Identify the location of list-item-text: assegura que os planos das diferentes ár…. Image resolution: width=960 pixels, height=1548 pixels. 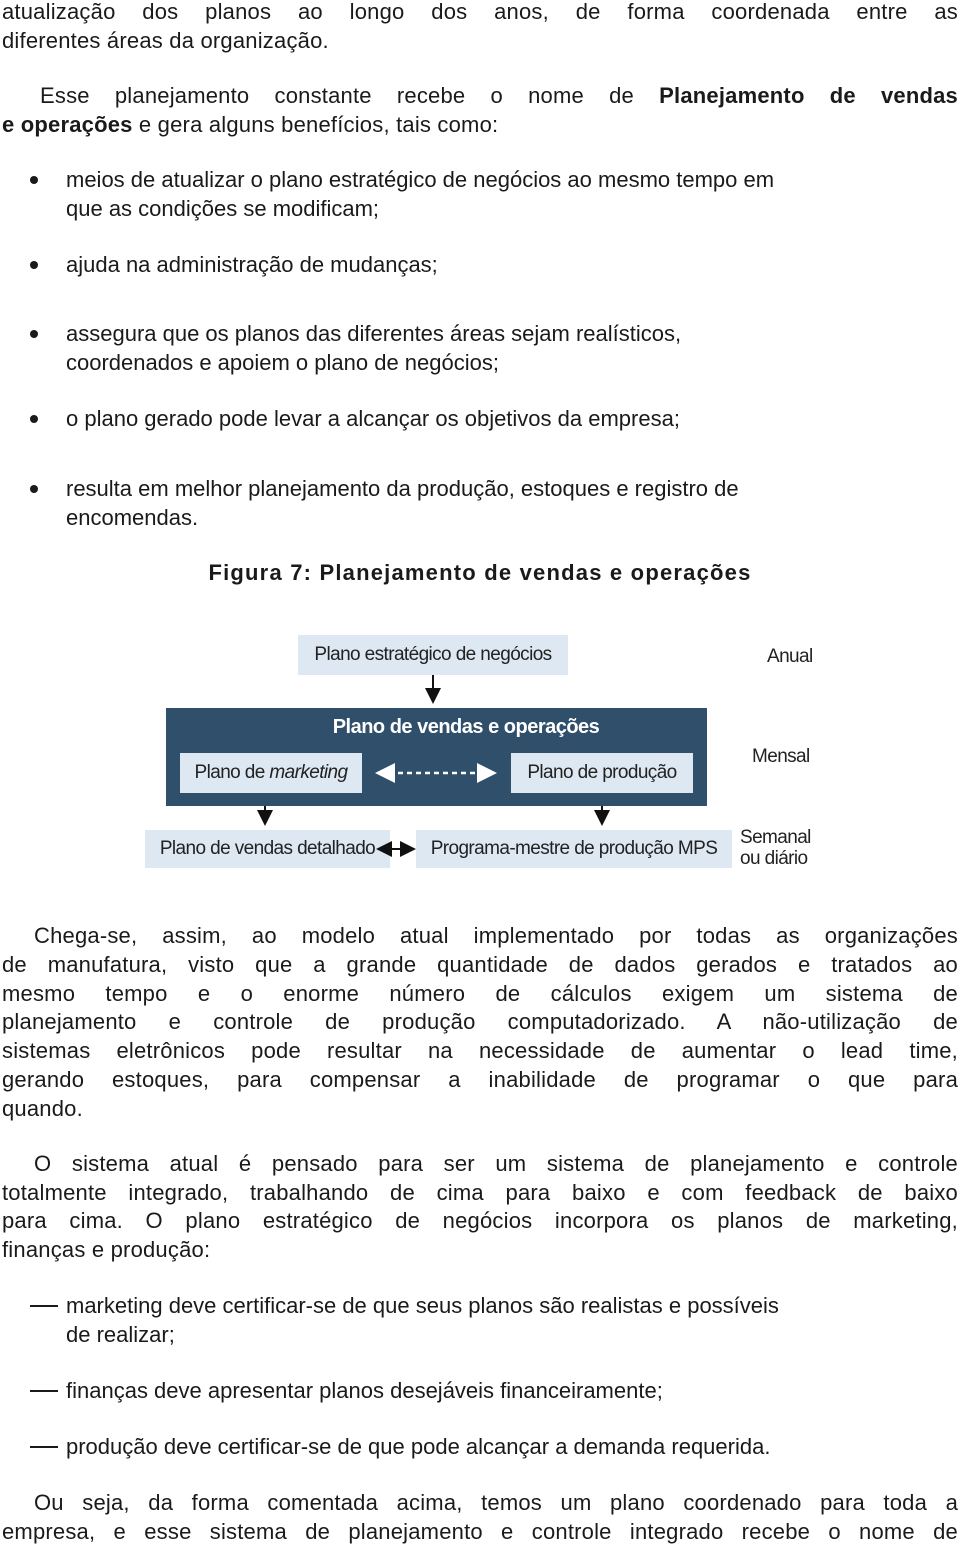
(374, 333).